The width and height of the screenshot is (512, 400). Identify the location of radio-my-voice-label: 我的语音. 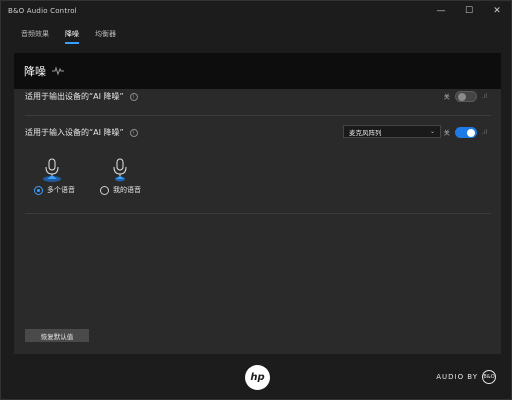
(127, 190).